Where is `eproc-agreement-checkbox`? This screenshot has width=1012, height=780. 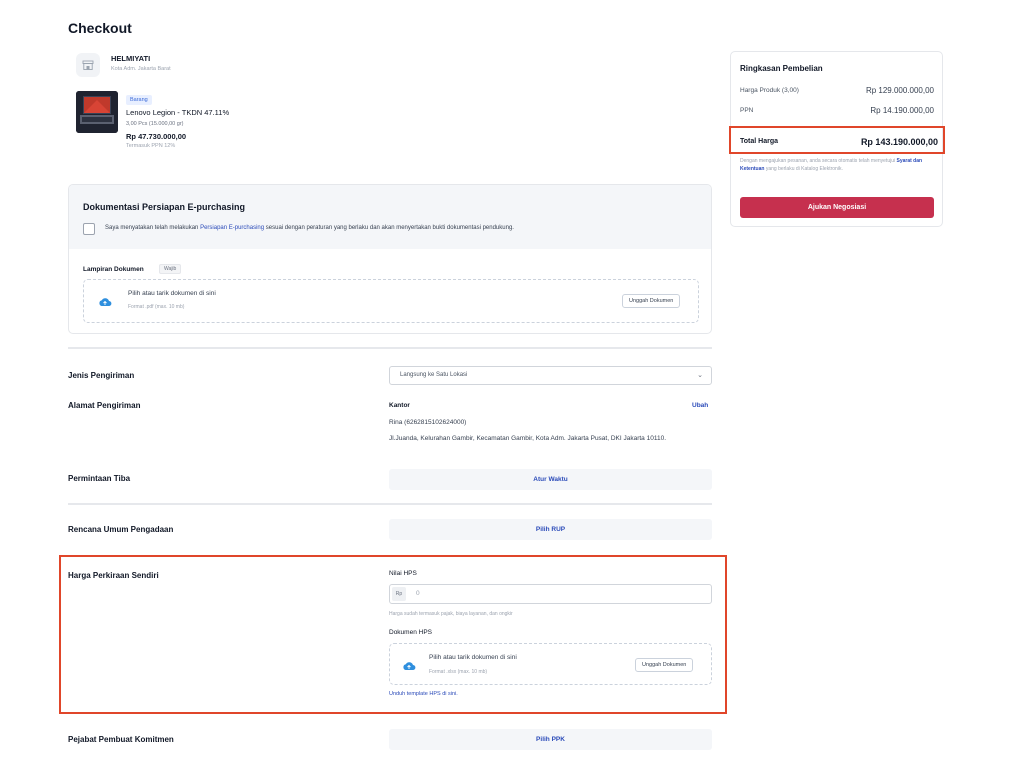
eproc-agreement-checkbox is located at coordinates (89, 229).